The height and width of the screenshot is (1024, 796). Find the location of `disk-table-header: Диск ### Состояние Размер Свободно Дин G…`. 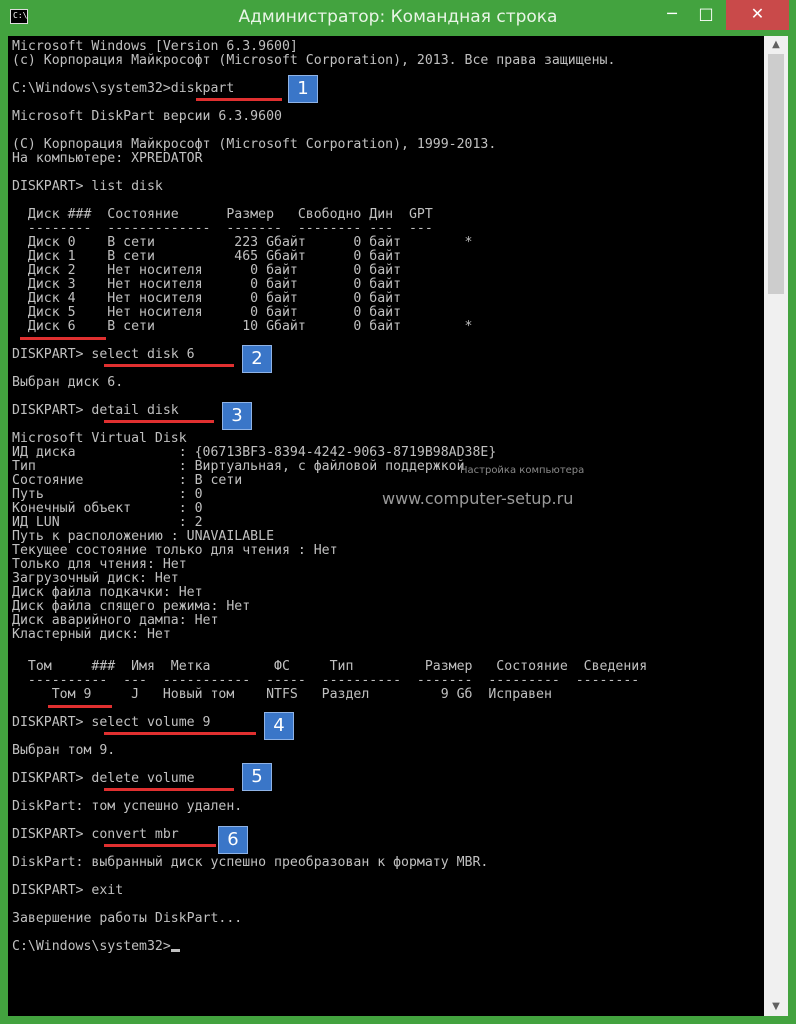

disk-table-header: Диск ### Состояние Размер Свободно Дин G… is located at coordinates (222, 214).